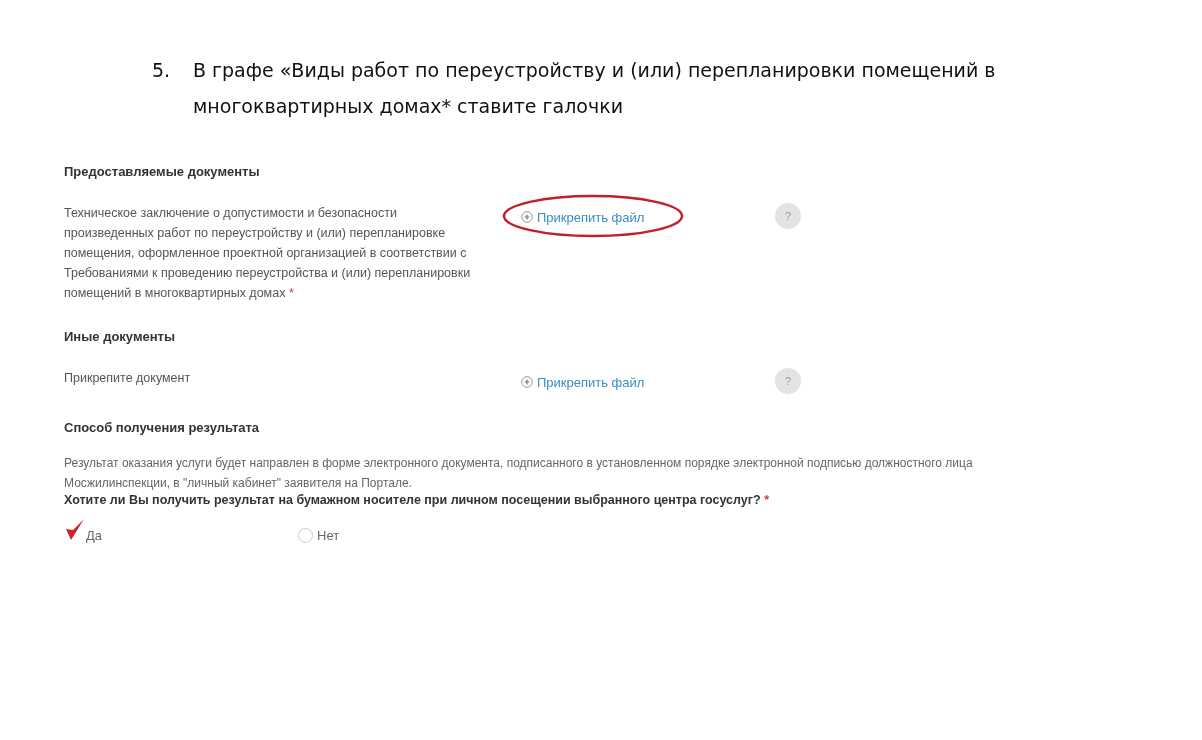 The height and width of the screenshot is (740, 1202). Describe the element at coordinates (583, 382) in the screenshot. I see `attach-file-link: Прикрепить файл` at that location.